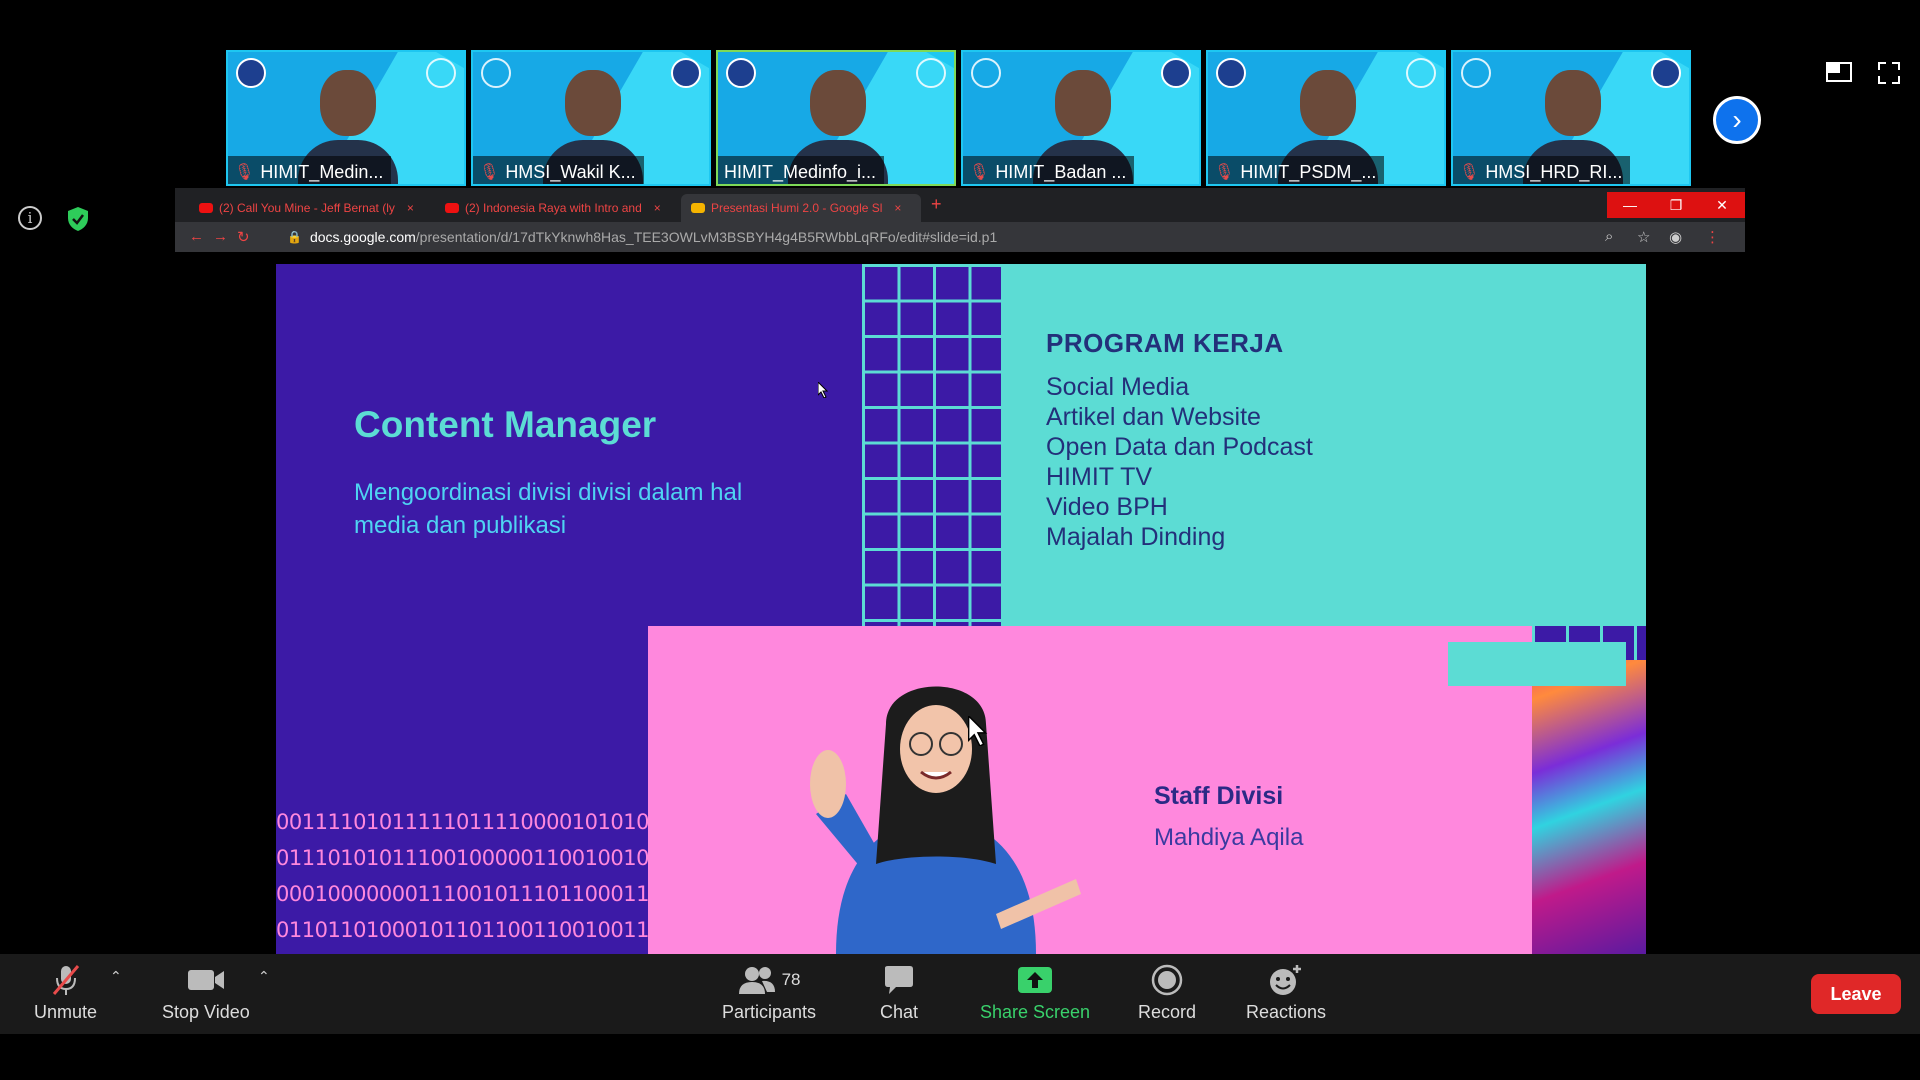 The width and height of the screenshot is (1920, 1080). What do you see at coordinates (462, 894) in the screenshot?
I see `binary-line: 00010000000111001011101100011101010` at bounding box center [462, 894].